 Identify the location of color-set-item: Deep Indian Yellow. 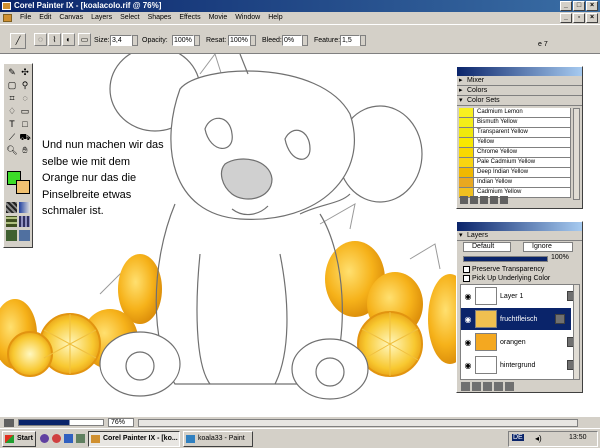
(515, 173).